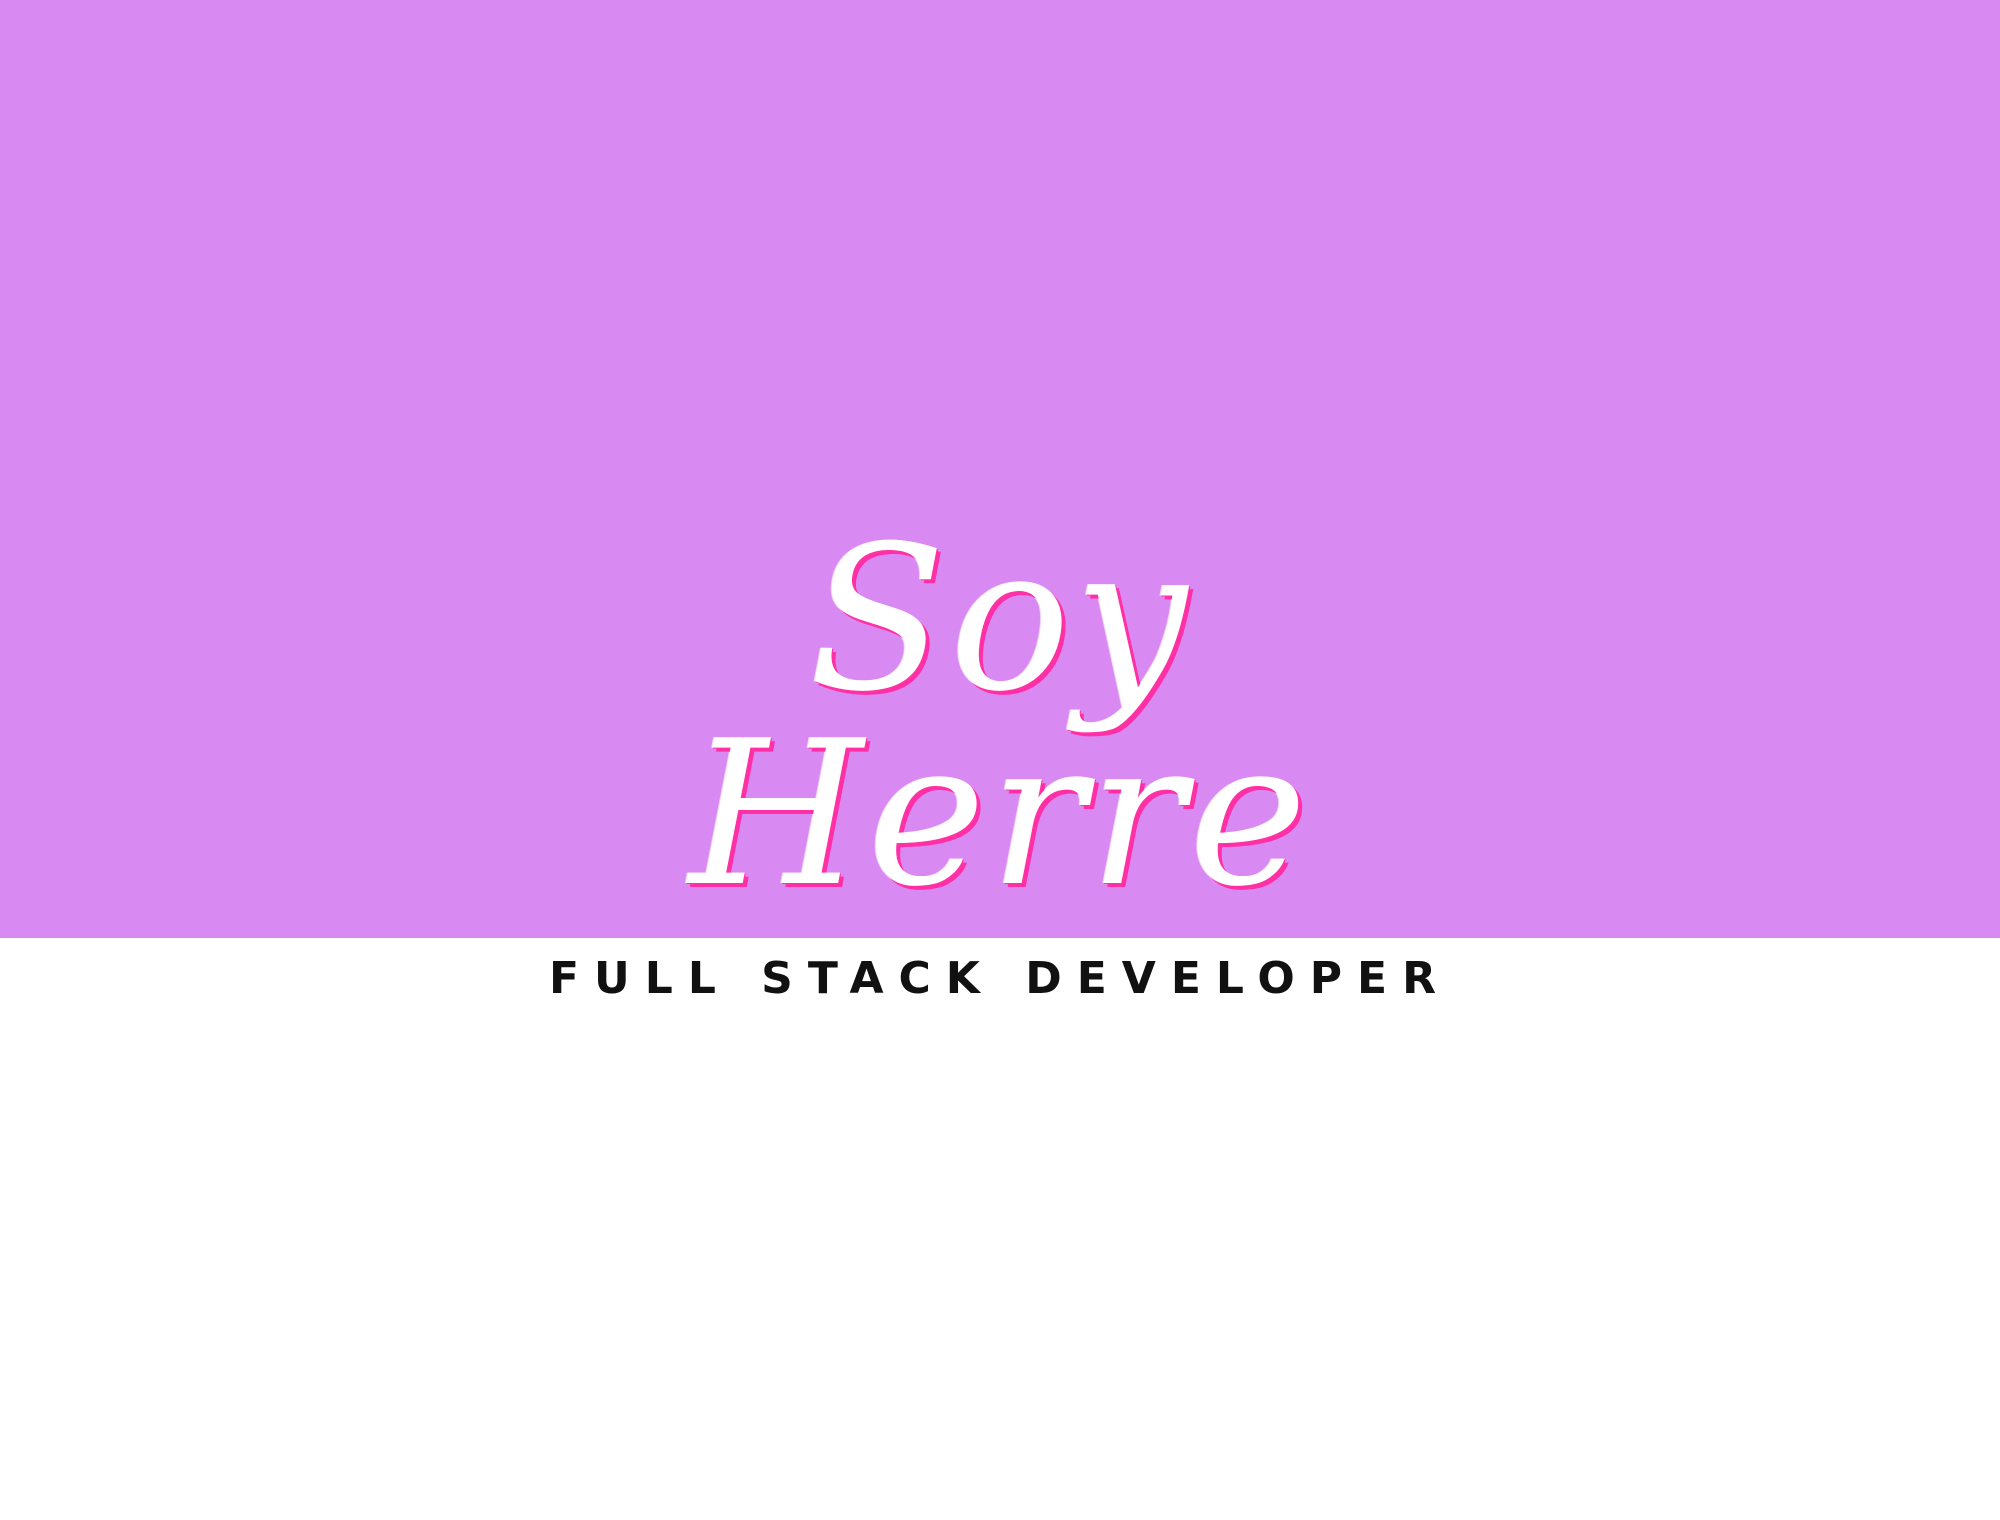 This screenshot has width=2000, height=1520. I want to click on tagline: FULL STACK DEVELOPER, so click(1000, 978).